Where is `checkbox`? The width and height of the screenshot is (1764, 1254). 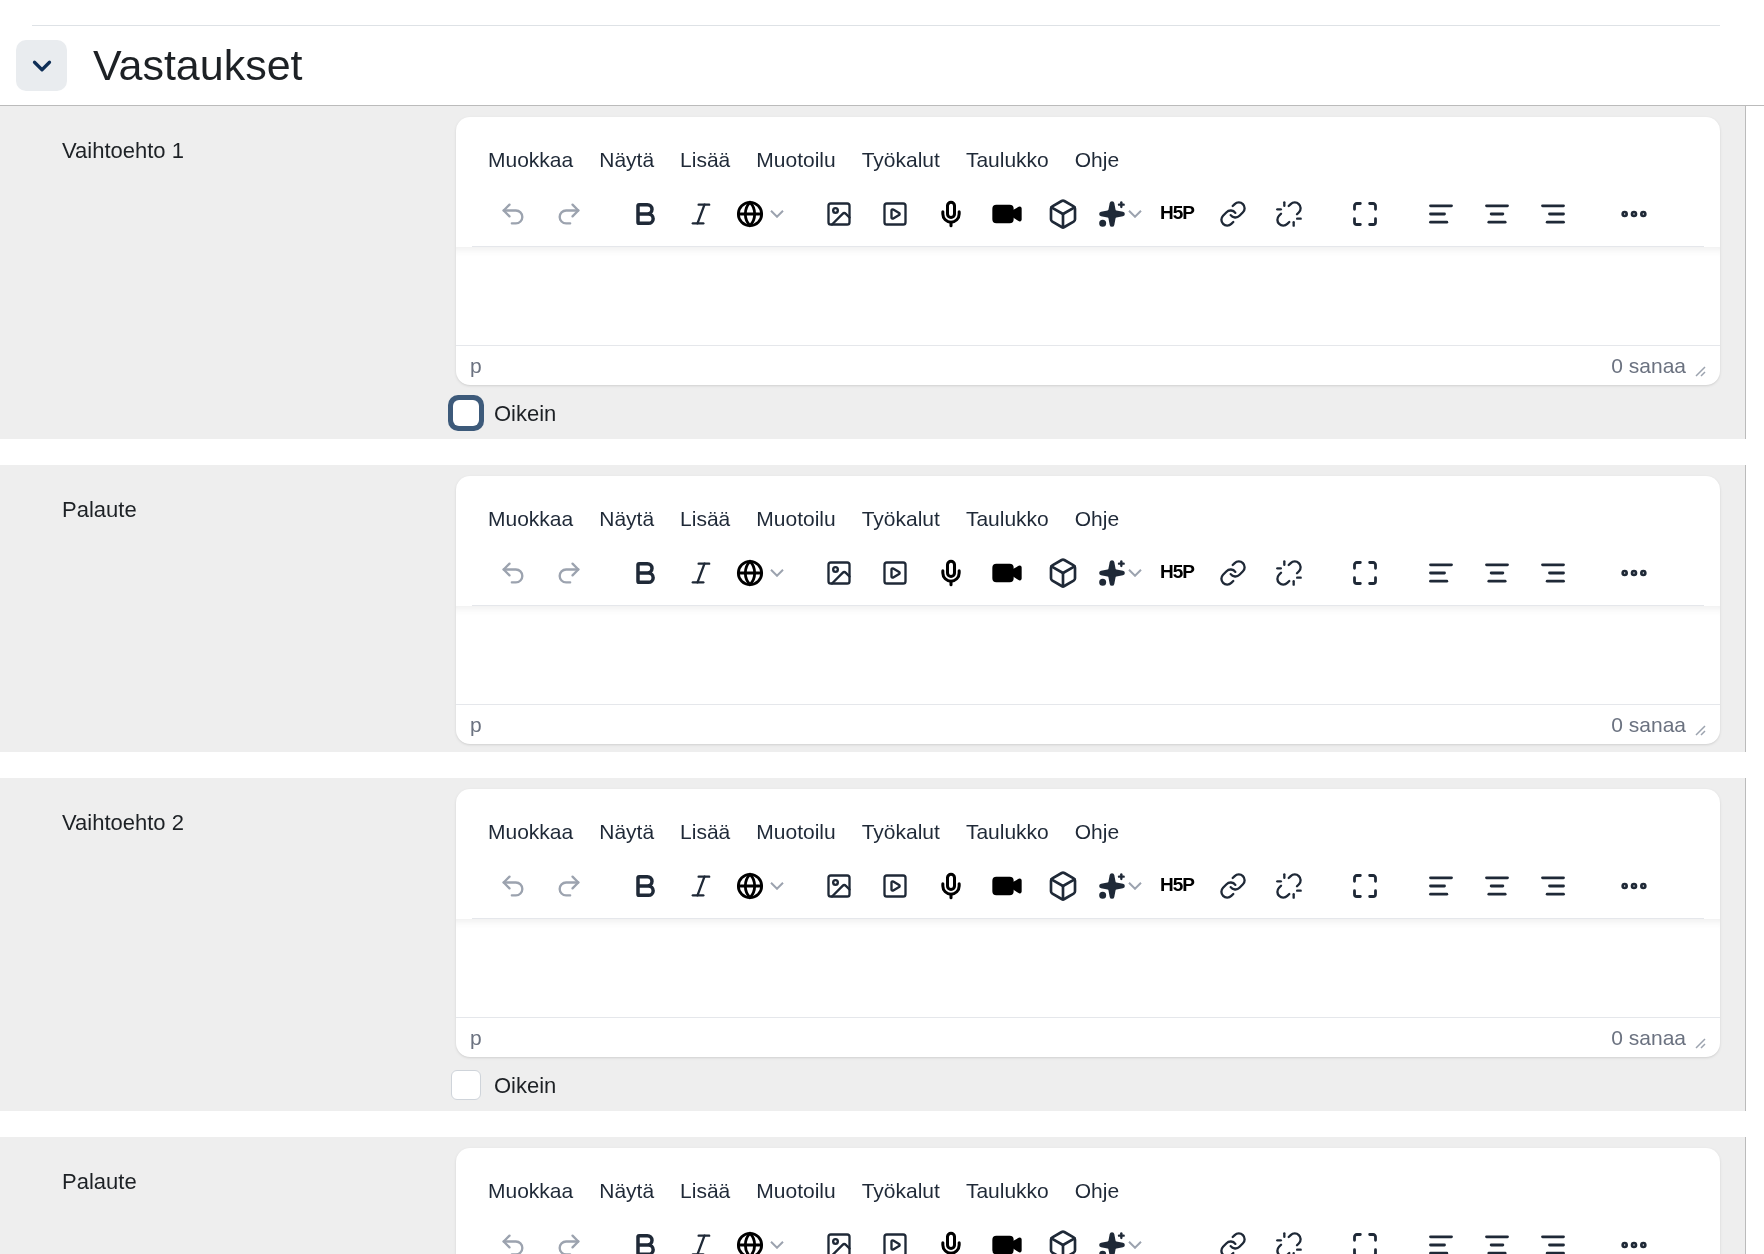
checkbox is located at coordinates (466, 1085).